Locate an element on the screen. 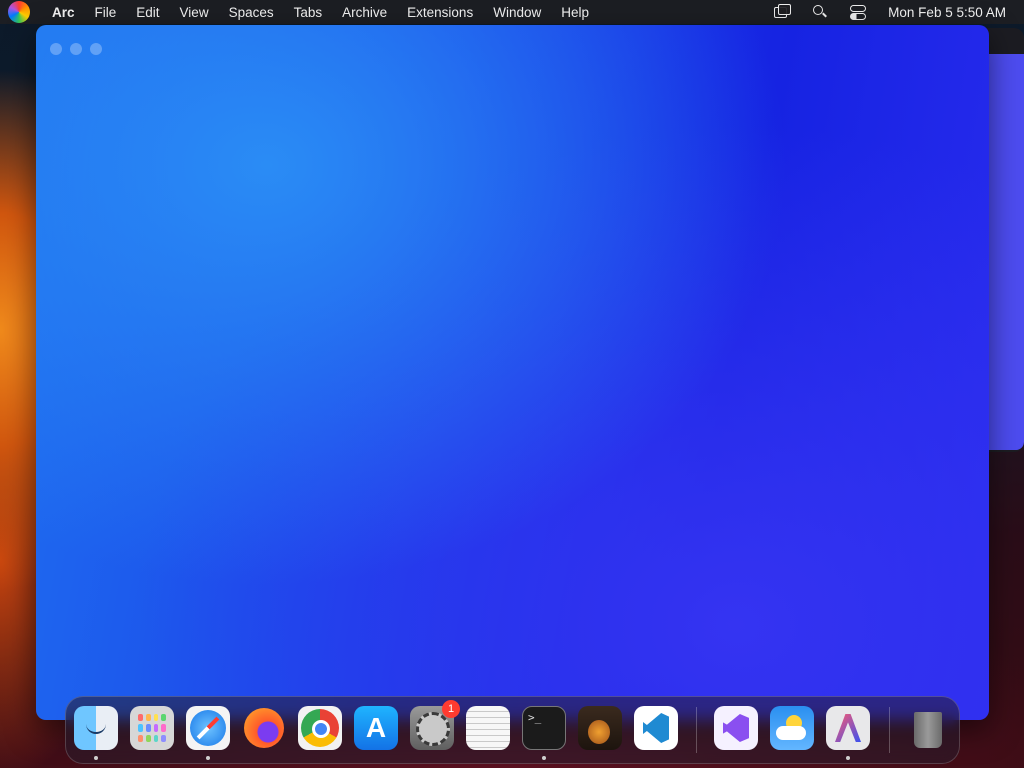  vscode-icon is located at coordinates (656, 728).